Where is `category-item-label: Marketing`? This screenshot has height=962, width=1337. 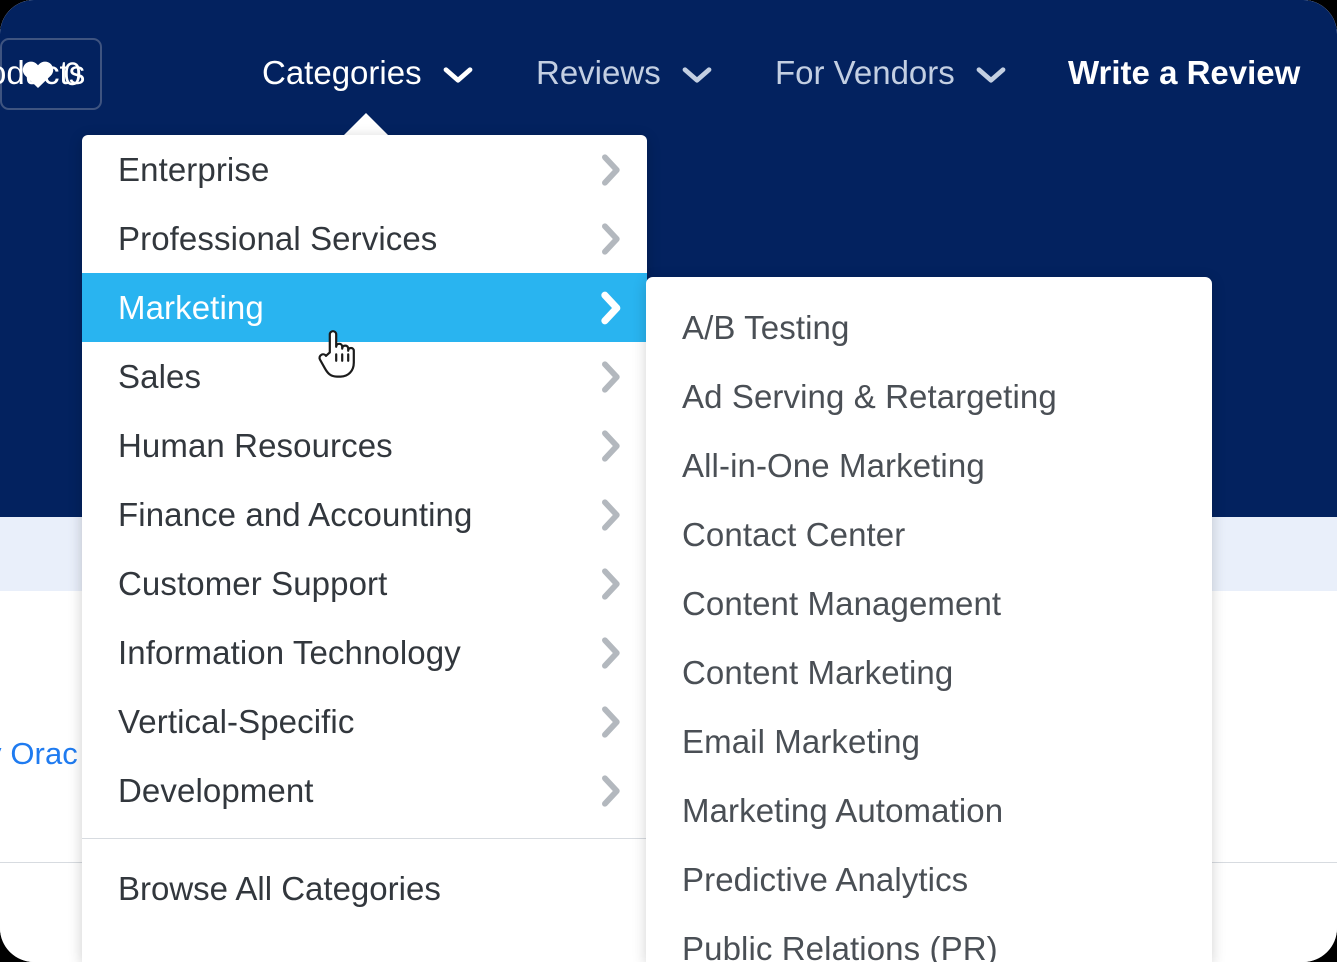 category-item-label: Marketing is located at coordinates (191, 307).